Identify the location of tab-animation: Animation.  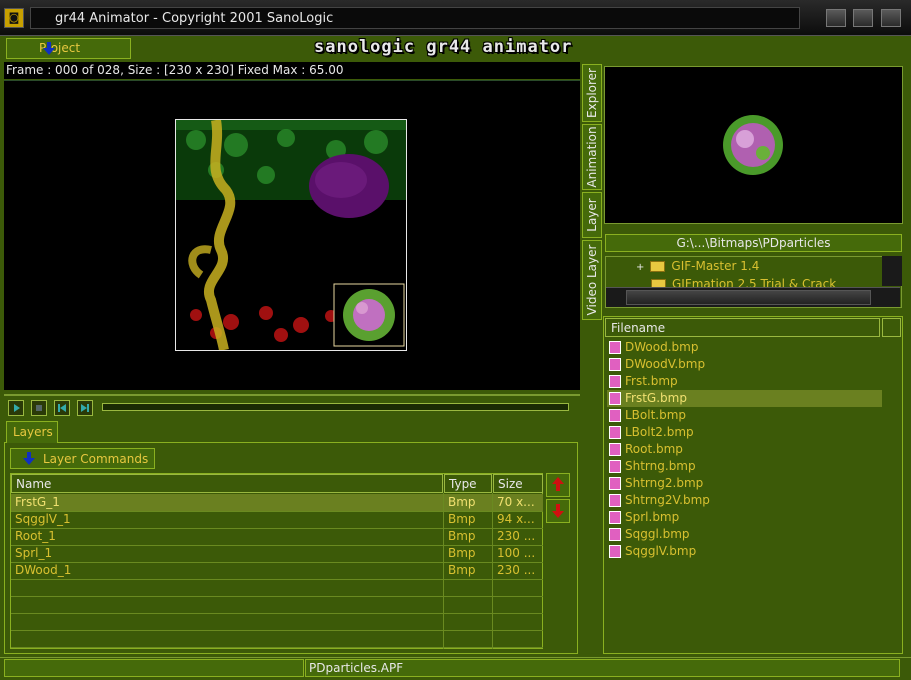
(592, 157).